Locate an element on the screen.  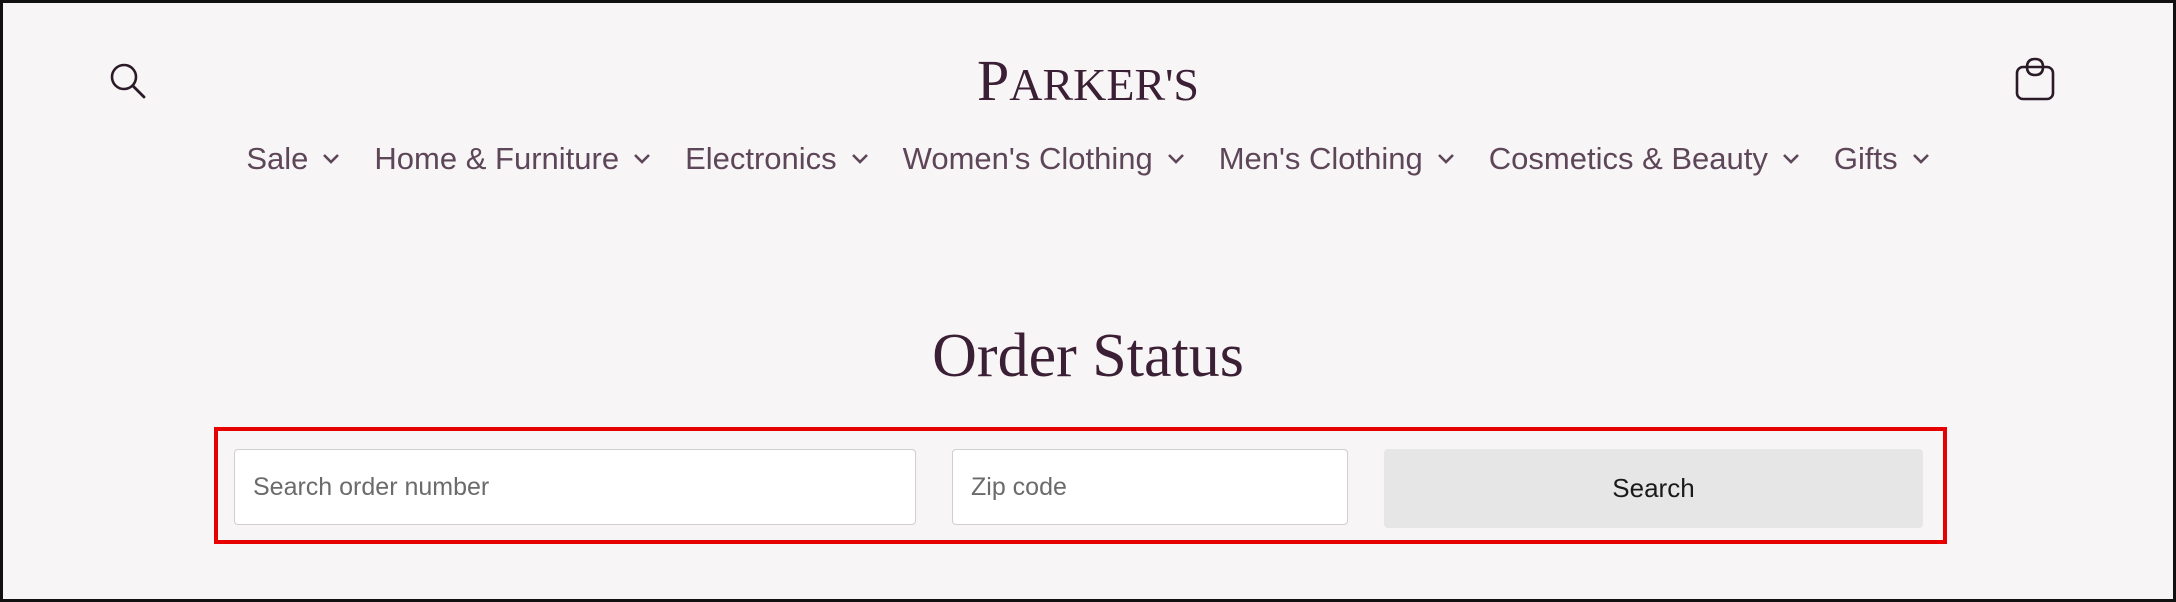
search-button: Search is located at coordinates (1653, 488).